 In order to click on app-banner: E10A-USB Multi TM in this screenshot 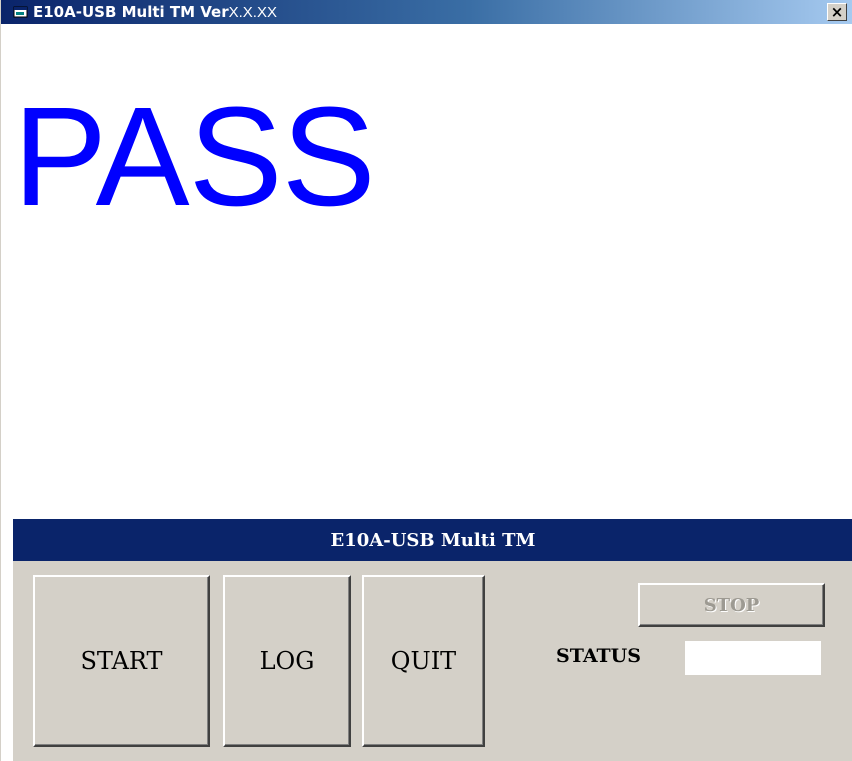, I will do `click(432, 540)`.